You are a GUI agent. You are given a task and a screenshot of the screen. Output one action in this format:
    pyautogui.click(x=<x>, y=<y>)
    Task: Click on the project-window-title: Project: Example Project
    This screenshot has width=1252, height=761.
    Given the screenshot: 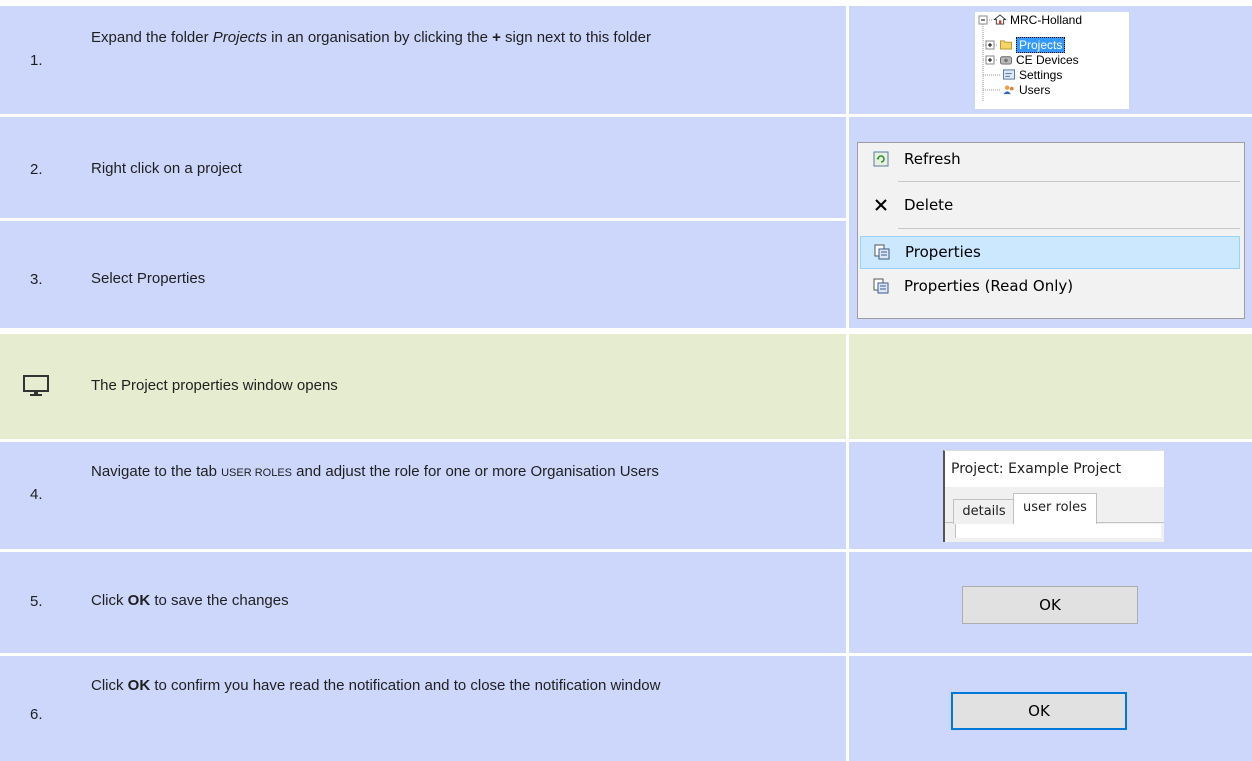 What is the action you would take?
    pyautogui.click(x=1054, y=469)
    